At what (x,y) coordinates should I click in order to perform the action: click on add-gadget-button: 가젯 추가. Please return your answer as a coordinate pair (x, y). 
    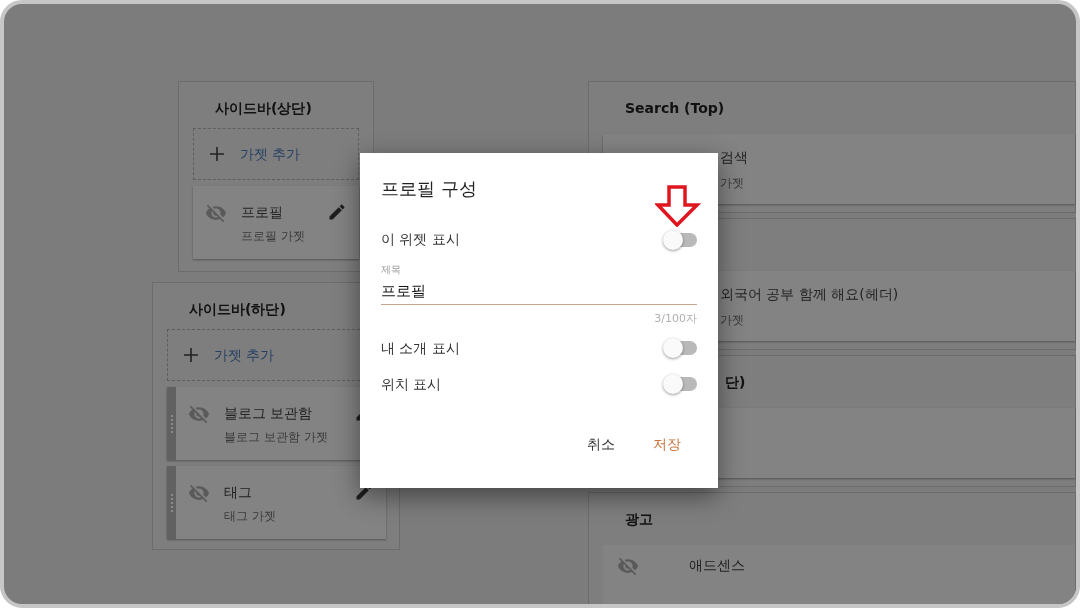
    Looking at the image, I should click on (276, 154).